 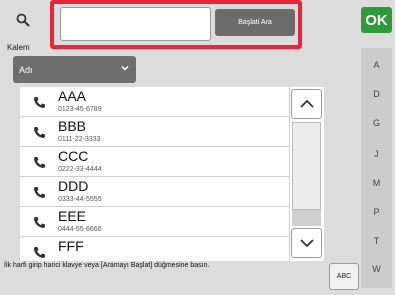 I want to click on index-key-t: T, so click(x=376, y=241).